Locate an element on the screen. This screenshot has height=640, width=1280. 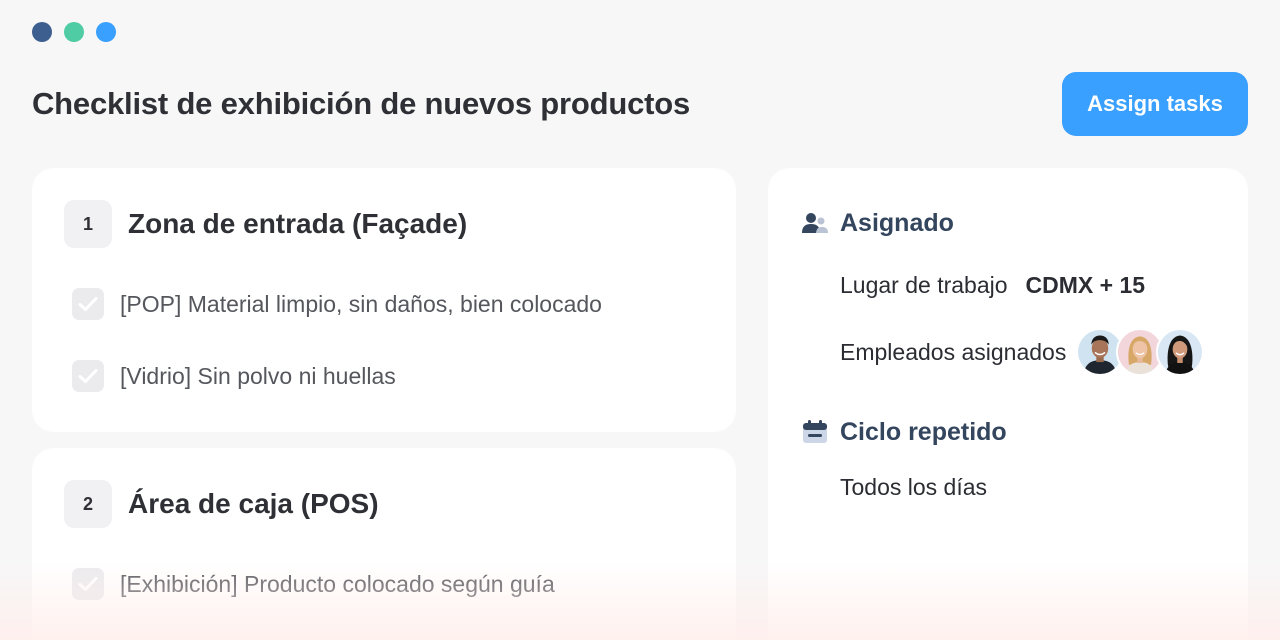
window-dot-blue is located at coordinates (106, 32).